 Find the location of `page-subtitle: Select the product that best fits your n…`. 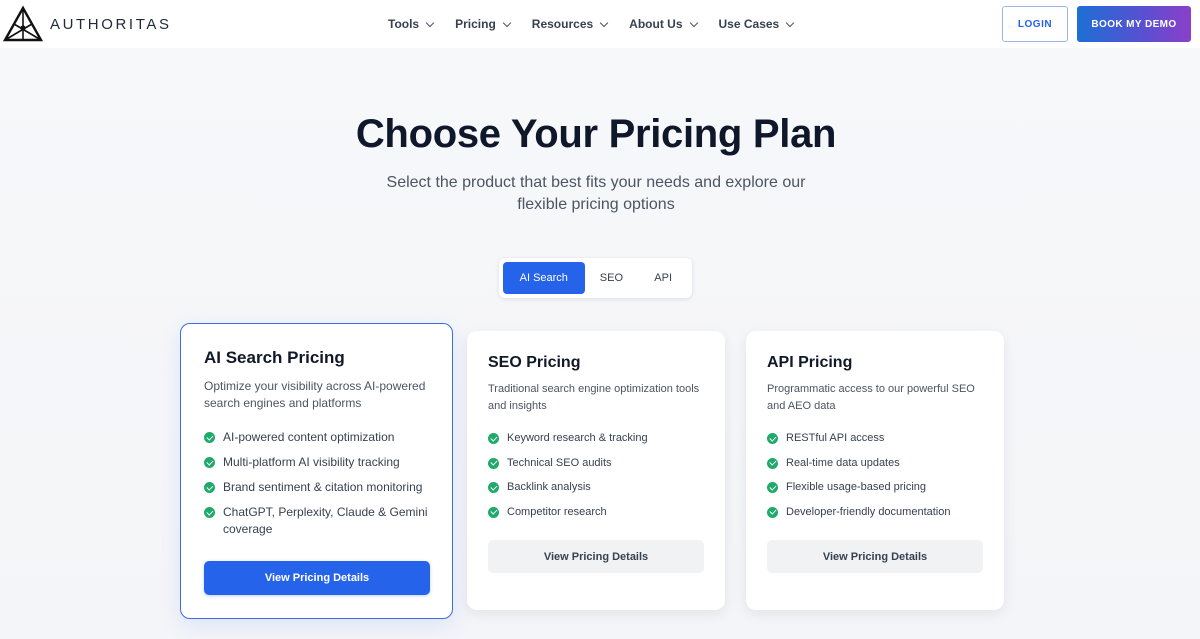

page-subtitle: Select the product that best fits your n… is located at coordinates (596, 194).